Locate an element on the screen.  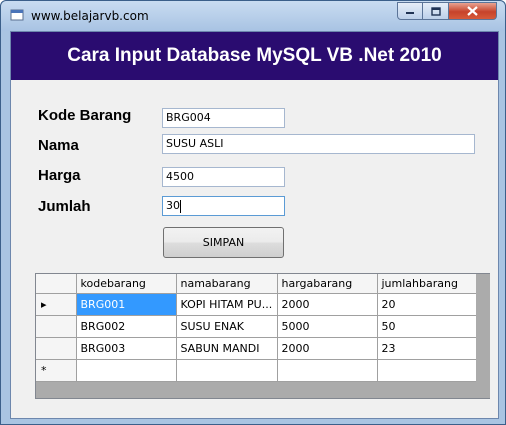
kode-barang-input: BRG004 is located at coordinates (223, 118).